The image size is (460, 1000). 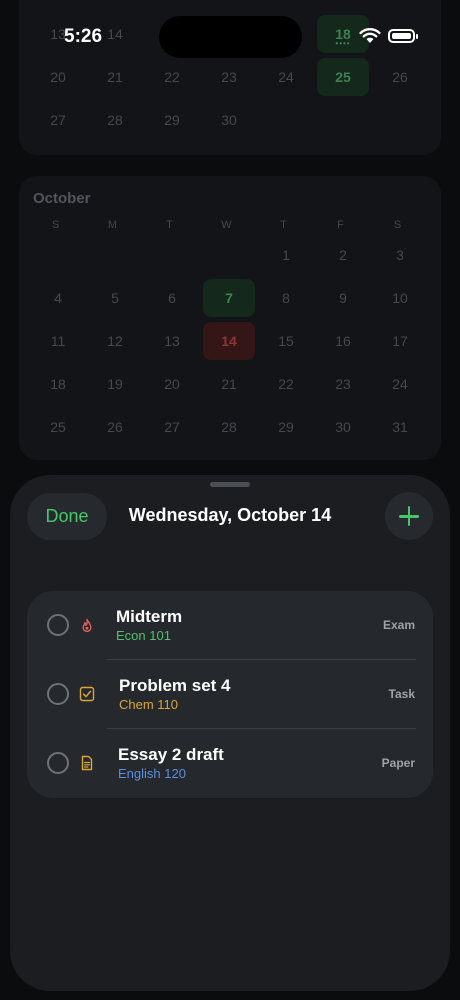 What do you see at coordinates (370, 35) in the screenshot?
I see `wifi-icon` at bounding box center [370, 35].